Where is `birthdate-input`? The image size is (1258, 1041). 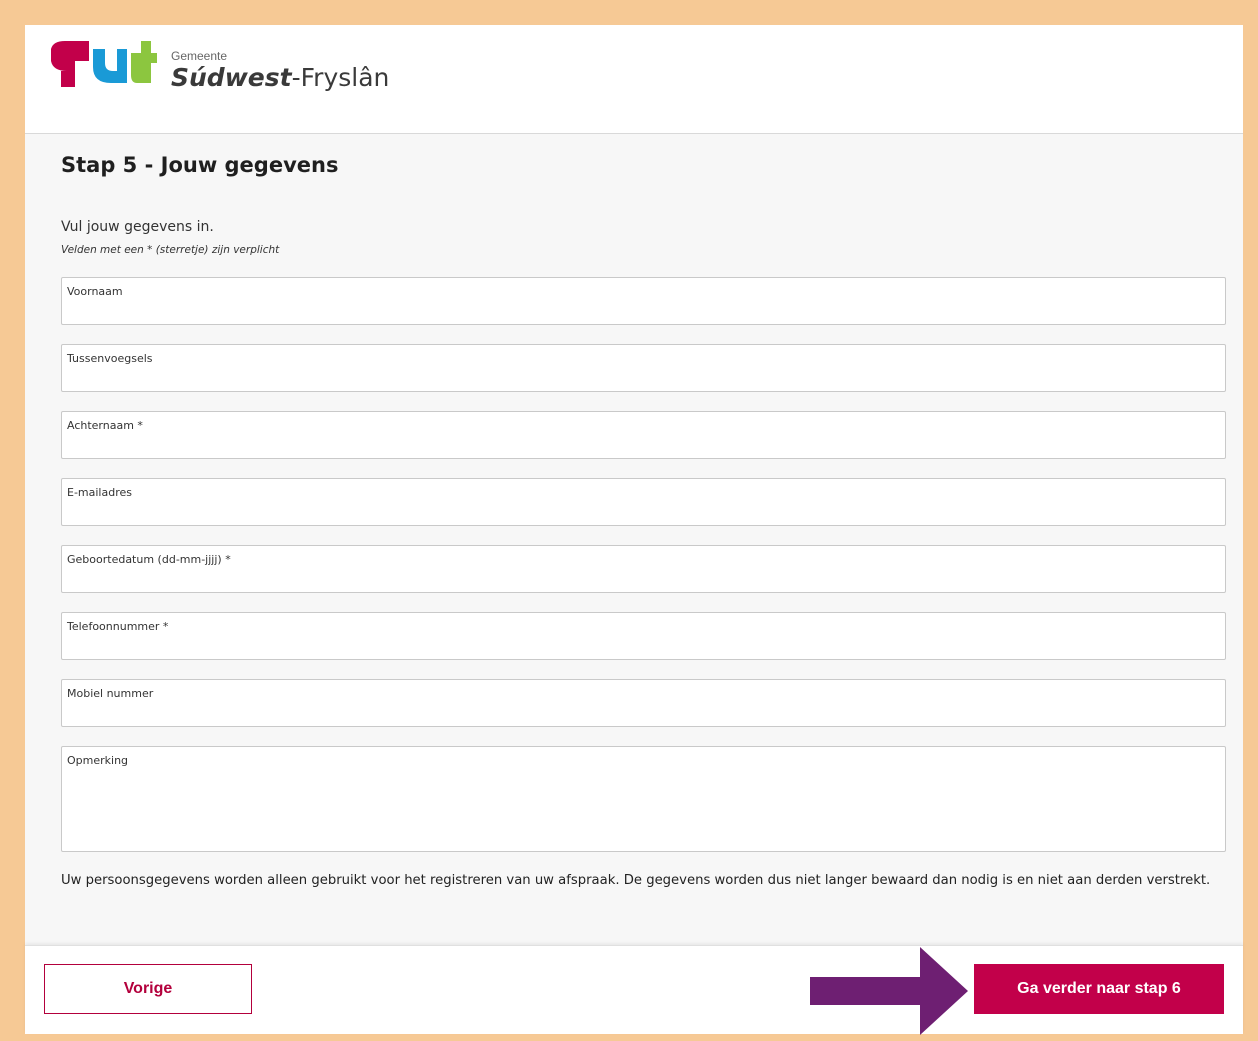 birthdate-input is located at coordinates (643, 579).